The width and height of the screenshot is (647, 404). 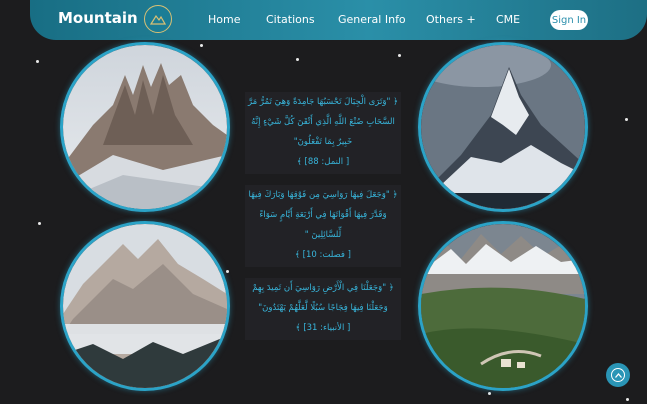 I want to click on nav-others-dropdown: Others +, so click(x=451, y=19).